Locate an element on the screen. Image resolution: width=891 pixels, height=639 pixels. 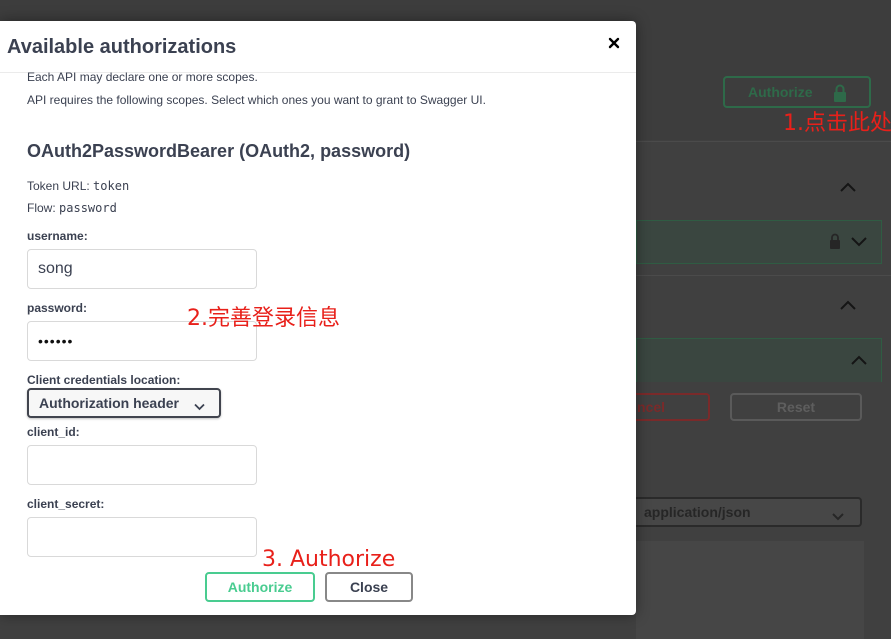
client-id-label: client_id: is located at coordinates (53, 432).